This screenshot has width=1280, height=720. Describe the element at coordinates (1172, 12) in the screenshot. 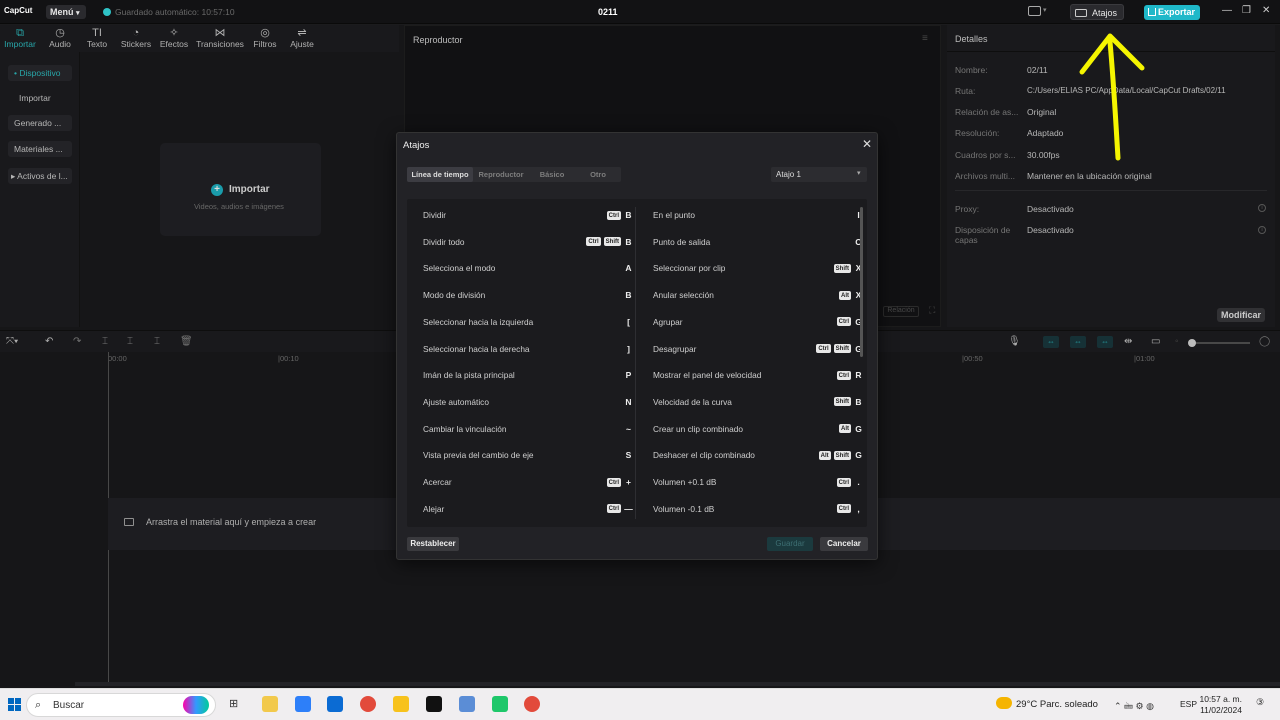

I see `export-button: Exportar` at that location.